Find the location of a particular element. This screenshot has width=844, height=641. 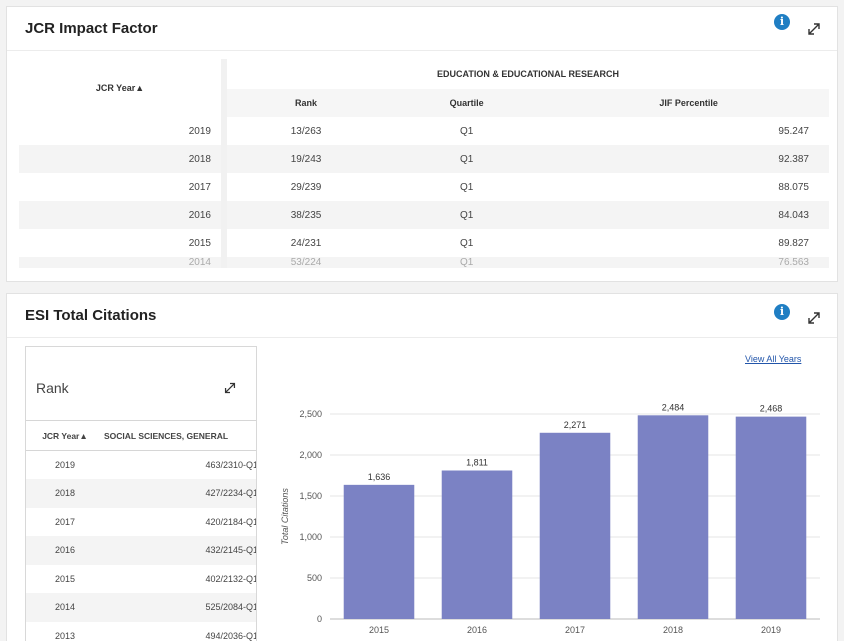

view-all-years-link: View All Years is located at coordinates (773, 359).